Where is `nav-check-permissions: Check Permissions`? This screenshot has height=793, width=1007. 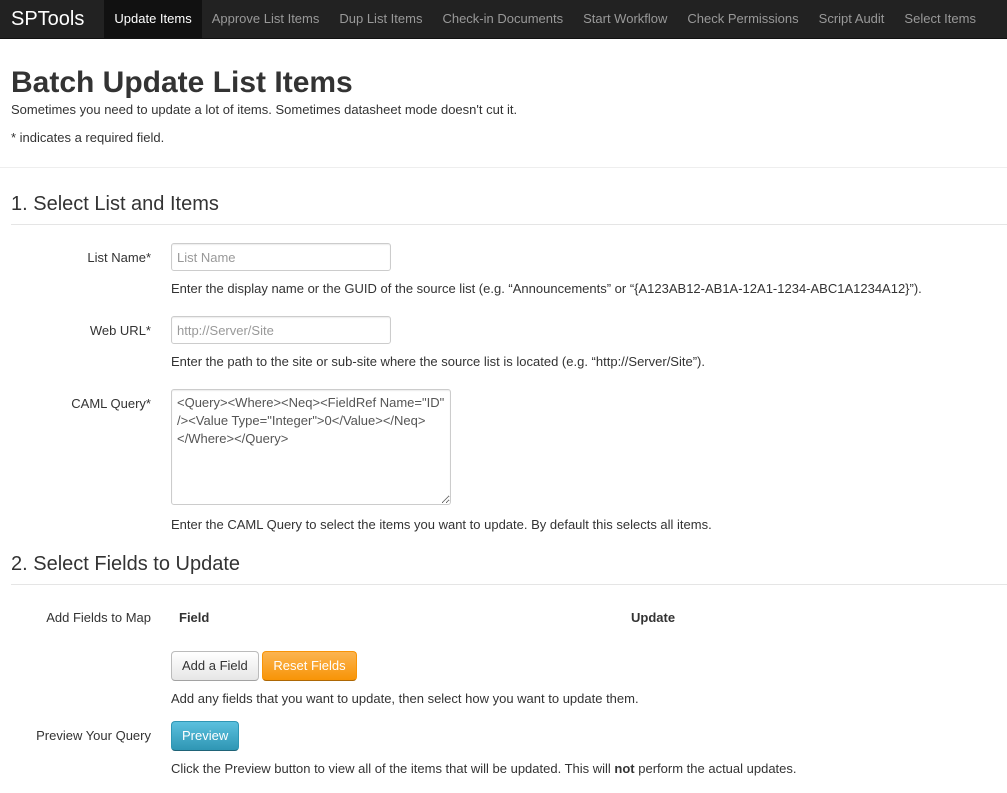 nav-check-permissions: Check Permissions is located at coordinates (742, 19).